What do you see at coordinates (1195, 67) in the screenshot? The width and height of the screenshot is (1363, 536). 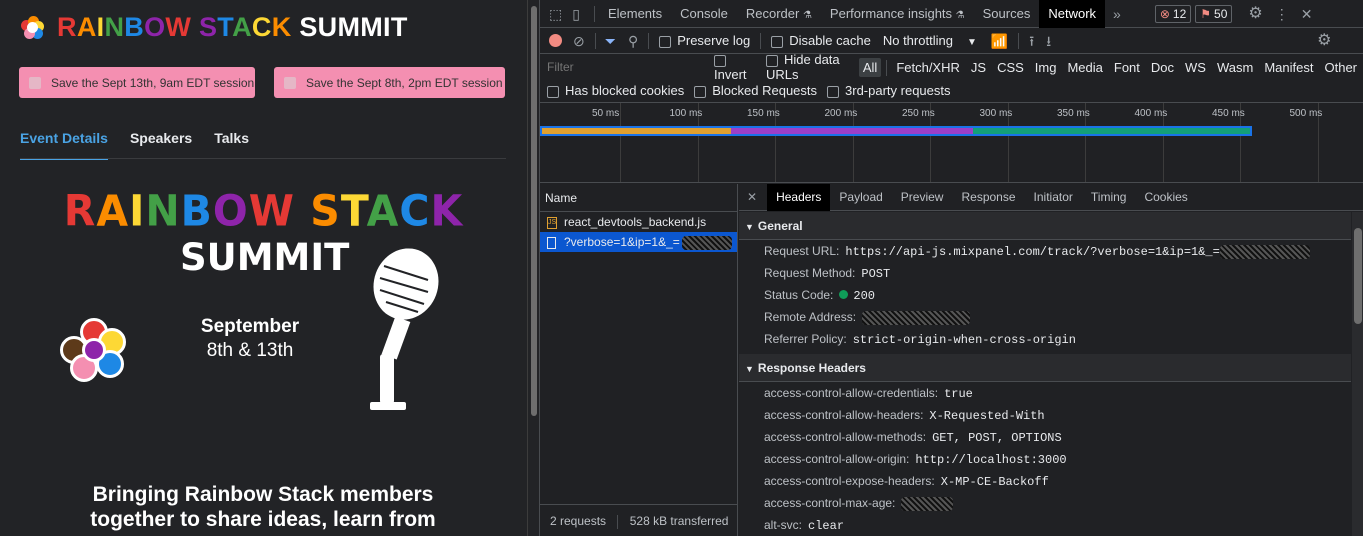 I see `filter-type-ws: WS` at bounding box center [1195, 67].